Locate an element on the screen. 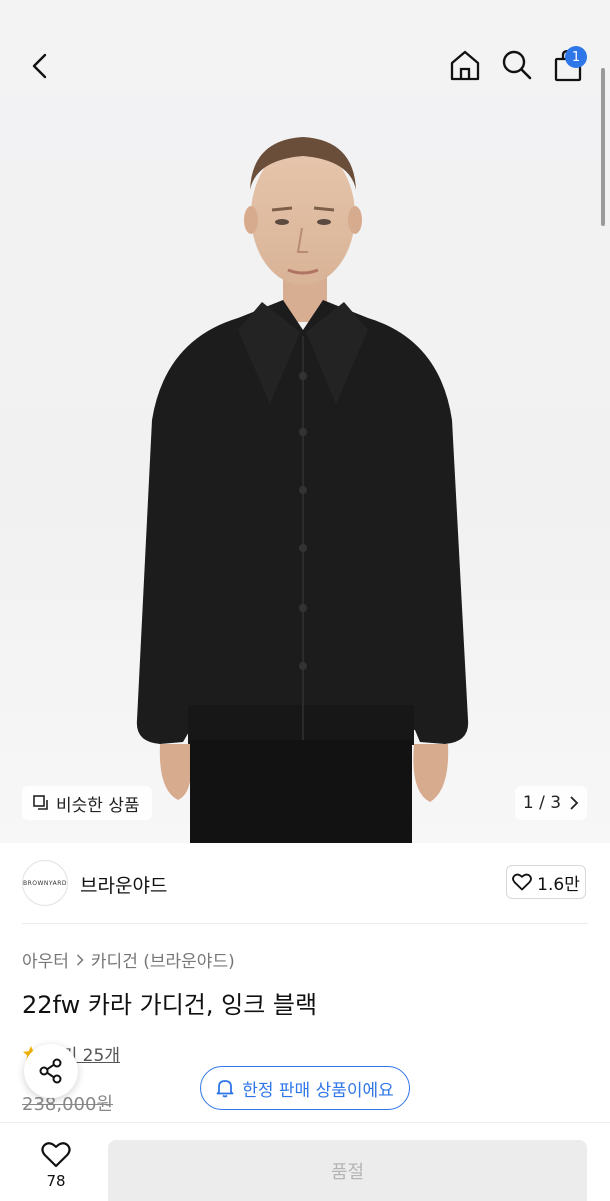 This screenshot has width=610, height=1201. pager-text: 1 / 3 is located at coordinates (542, 803).